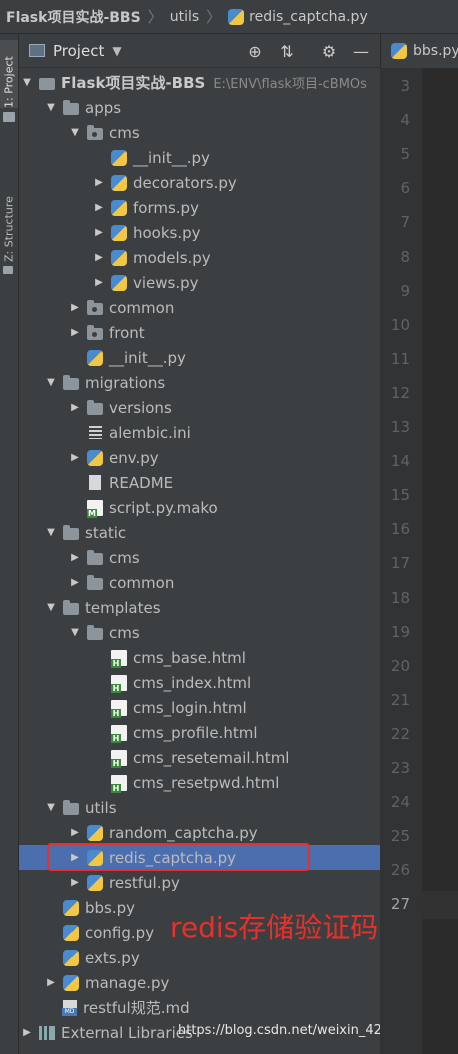 This screenshot has height=1054, width=458. I want to click on tree-row: ▶ models.py, so click(199, 257).